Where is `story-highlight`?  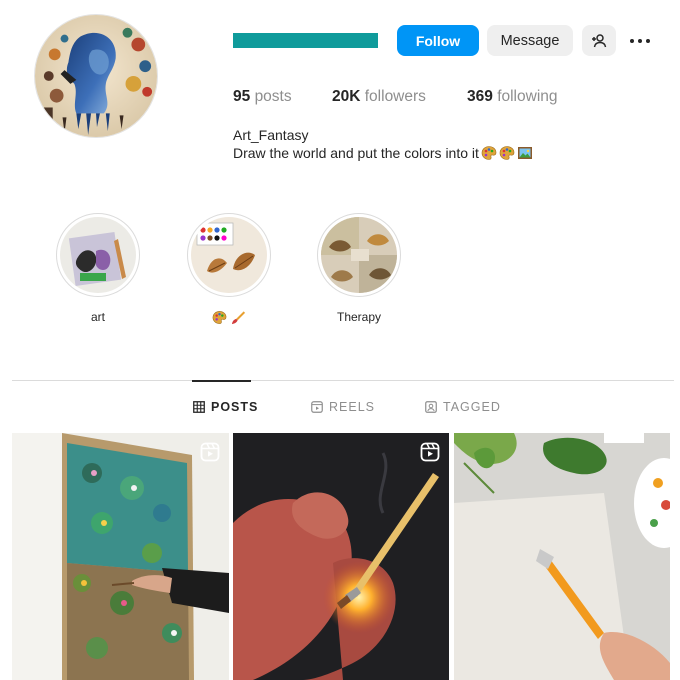
story-highlight is located at coordinates (230, 269).